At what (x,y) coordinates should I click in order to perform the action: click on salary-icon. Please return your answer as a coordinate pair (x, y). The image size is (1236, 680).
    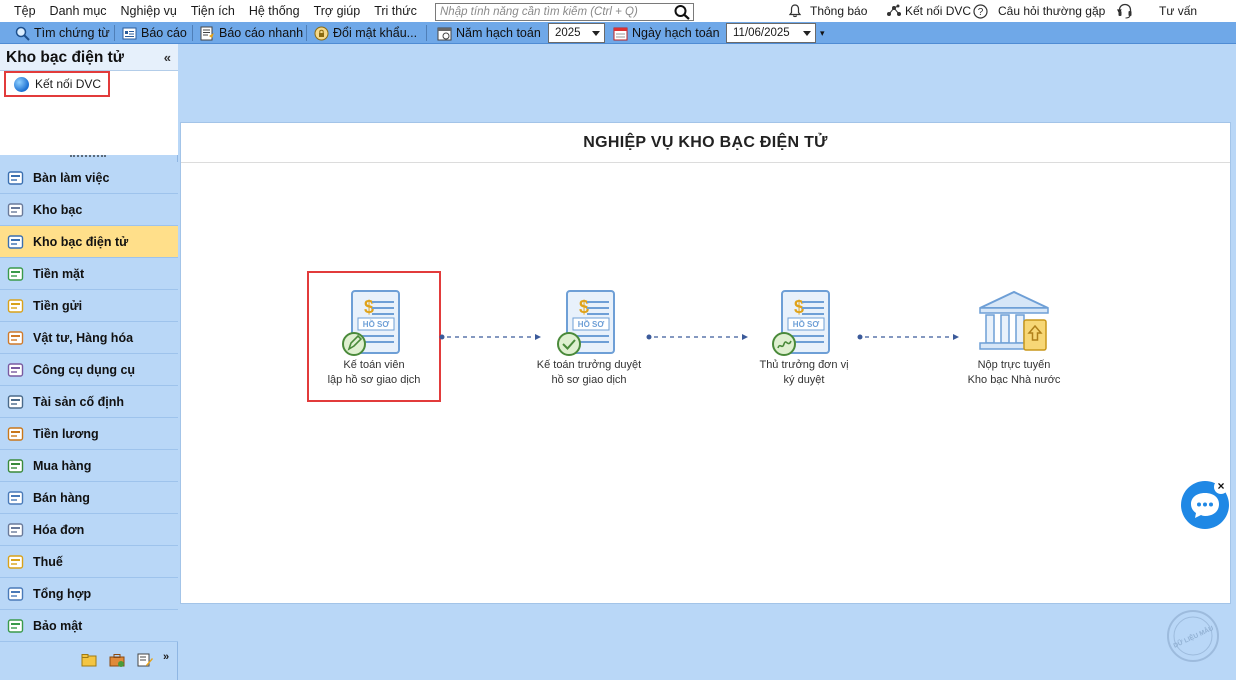
    Looking at the image, I should click on (15, 434).